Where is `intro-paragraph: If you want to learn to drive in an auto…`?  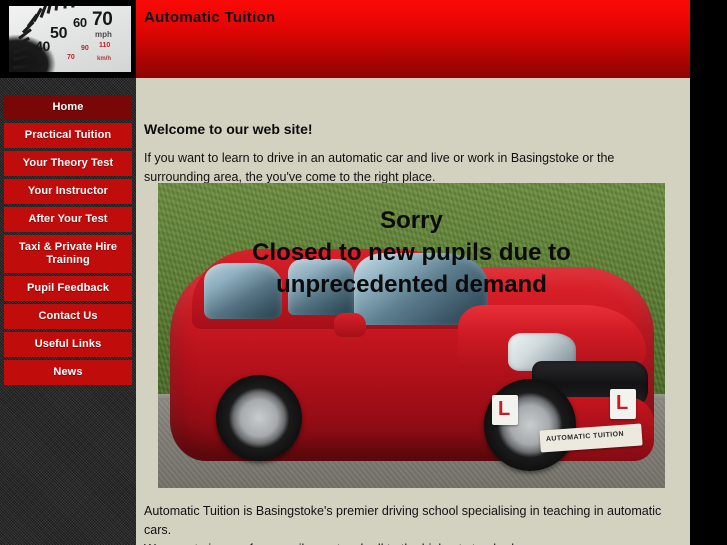
intro-paragraph: If you want to learn to drive in an auto… is located at coordinates (379, 167).